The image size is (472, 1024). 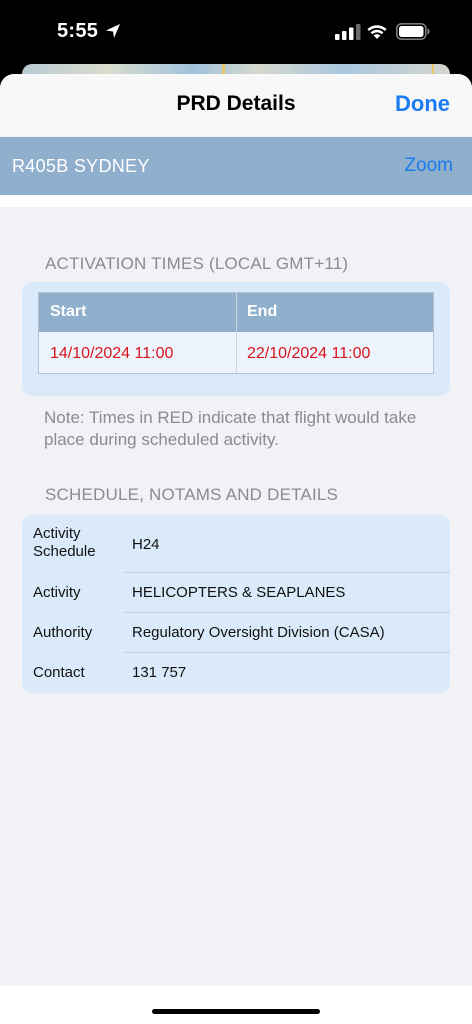 What do you see at coordinates (59, 672) in the screenshot?
I see `detail-label: Contact` at bounding box center [59, 672].